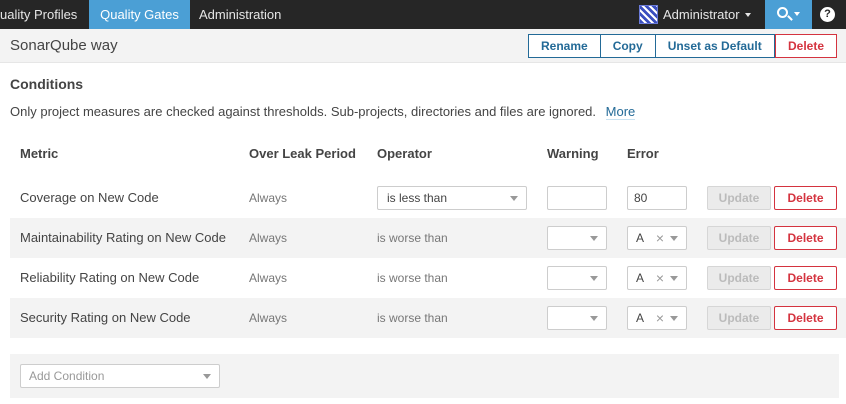 Image resolution: width=846 pixels, height=404 pixels. What do you see at coordinates (123, 237) in the screenshot?
I see `metric-name: Maintainability Rating on New Code` at bounding box center [123, 237].